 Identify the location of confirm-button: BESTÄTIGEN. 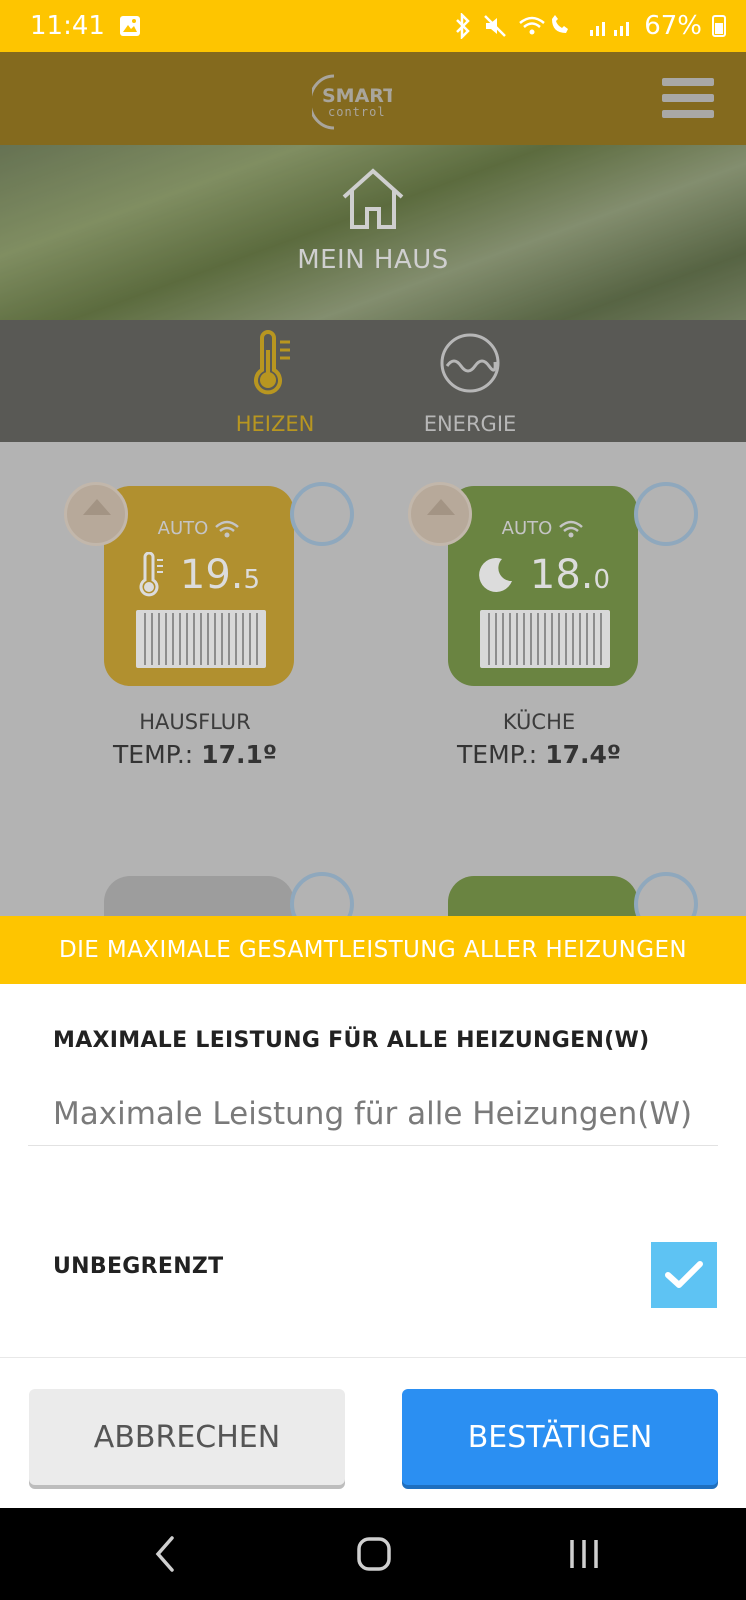
(560, 1437).